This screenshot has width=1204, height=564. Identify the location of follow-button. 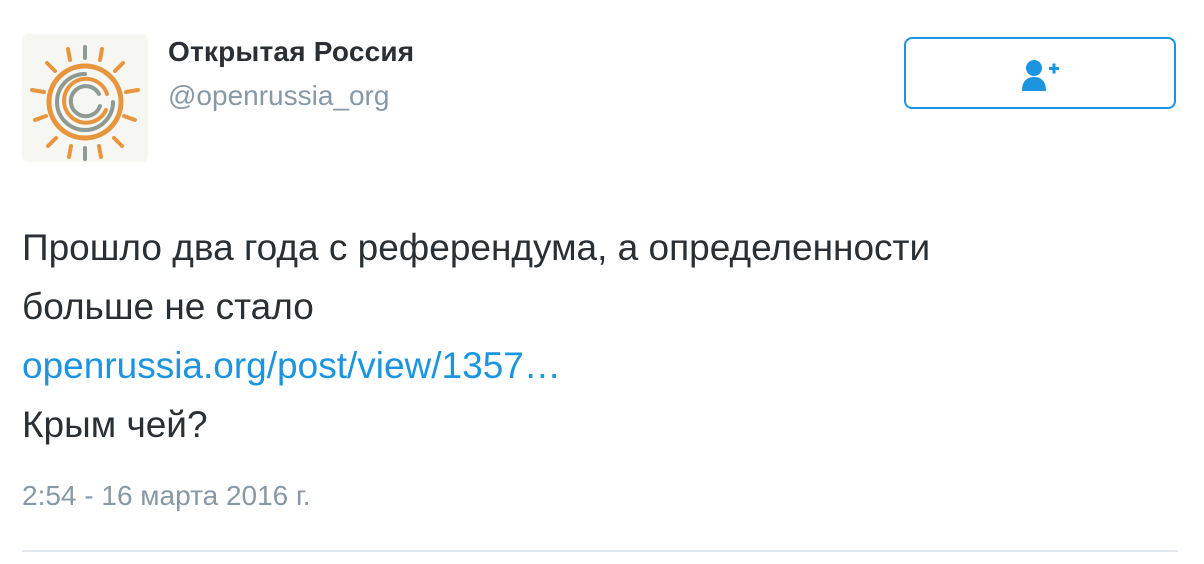
(1040, 73).